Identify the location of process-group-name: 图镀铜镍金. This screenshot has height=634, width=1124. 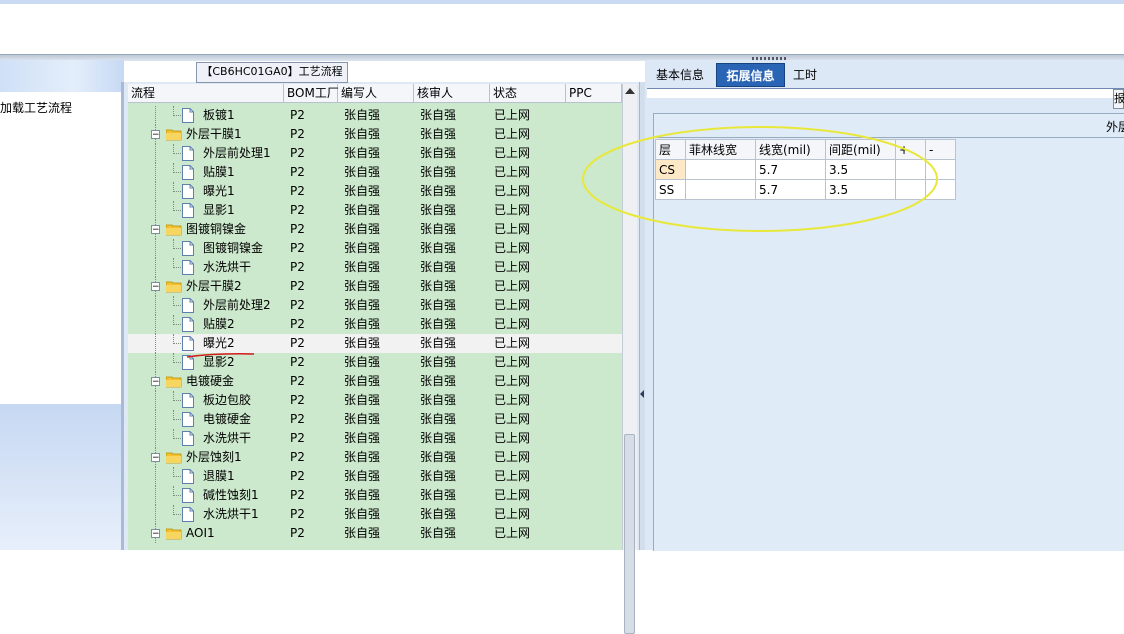
(216, 229).